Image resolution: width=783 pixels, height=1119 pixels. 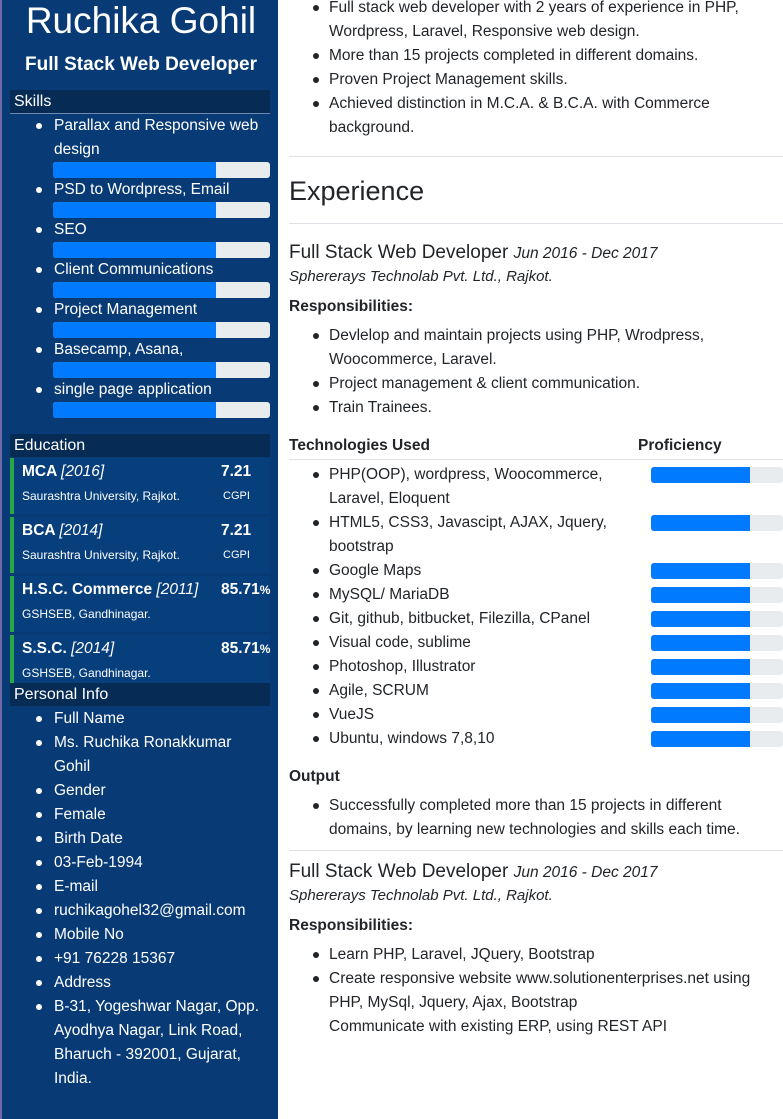 I want to click on education-score: 85.71%, so click(x=245, y=590).